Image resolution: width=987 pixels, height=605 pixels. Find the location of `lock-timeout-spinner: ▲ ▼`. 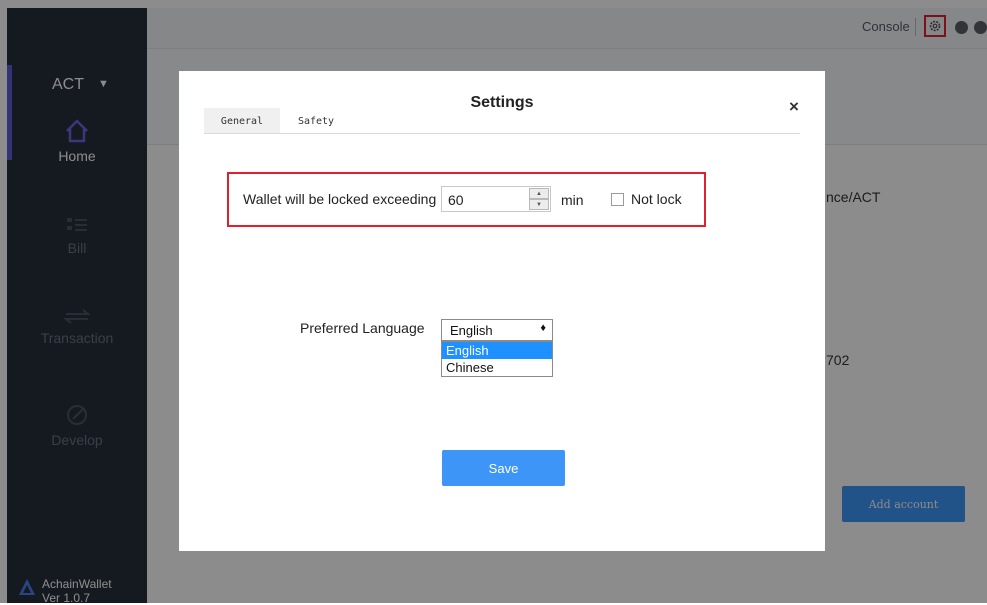

lock-timeout-spinner: ▲ ▼ is located at coordinates (539, 199).